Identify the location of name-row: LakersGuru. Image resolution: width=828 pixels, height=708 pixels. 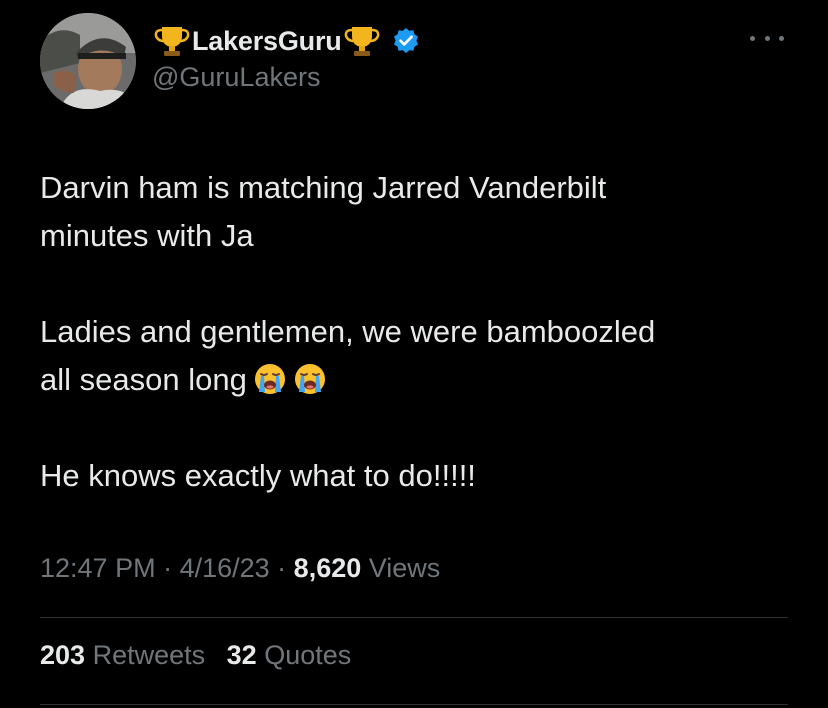
(286, 41).